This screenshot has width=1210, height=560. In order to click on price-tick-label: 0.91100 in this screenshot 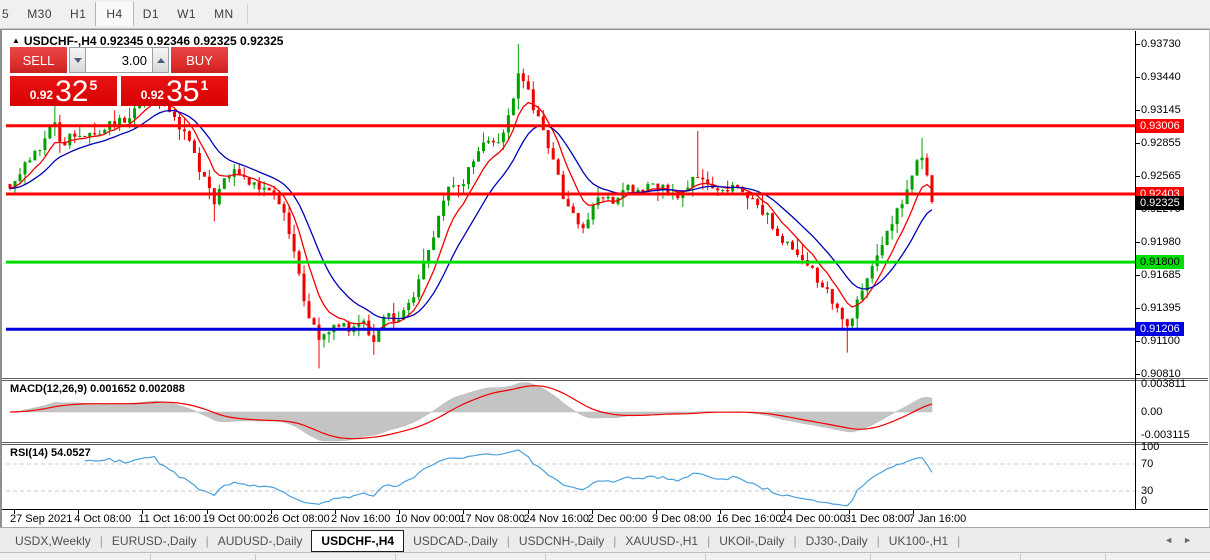, I will do `click(1160, 341)`.